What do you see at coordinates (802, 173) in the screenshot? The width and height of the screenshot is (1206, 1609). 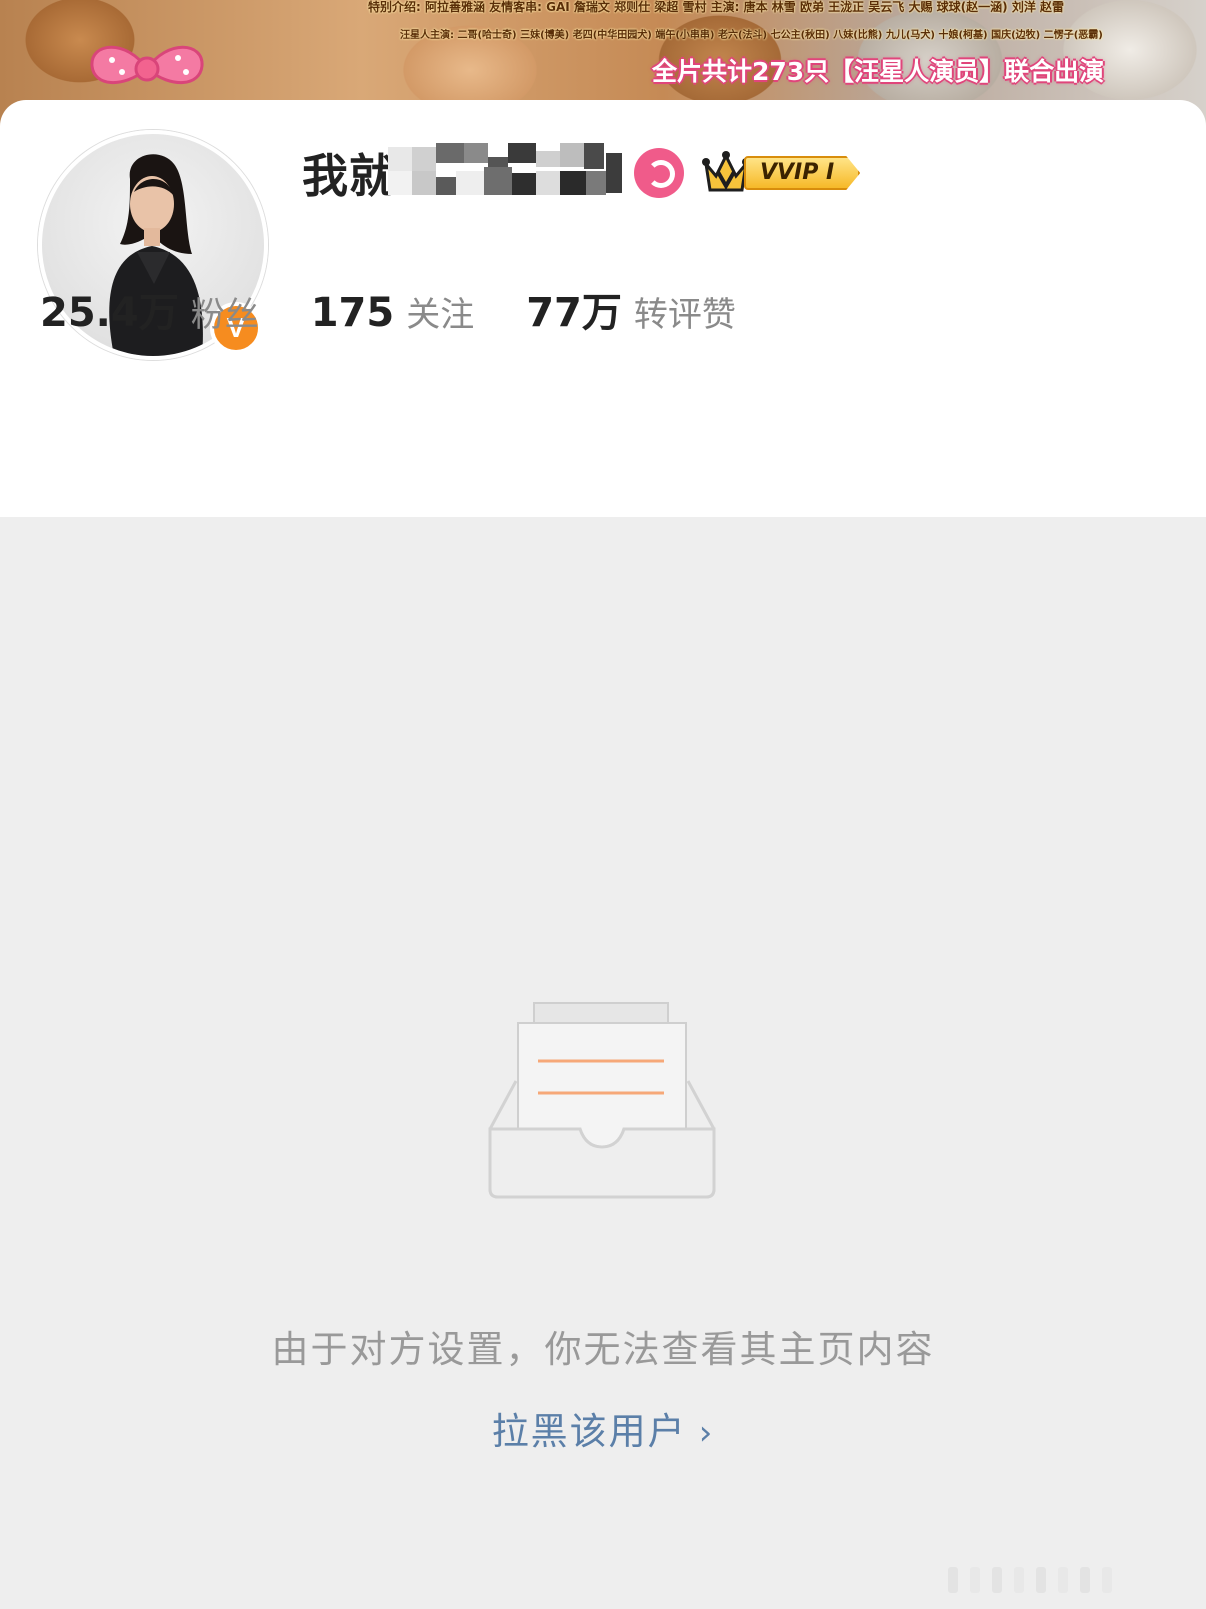 I see `vip-level-label: VVIP I` at bounding box center [802, 173].